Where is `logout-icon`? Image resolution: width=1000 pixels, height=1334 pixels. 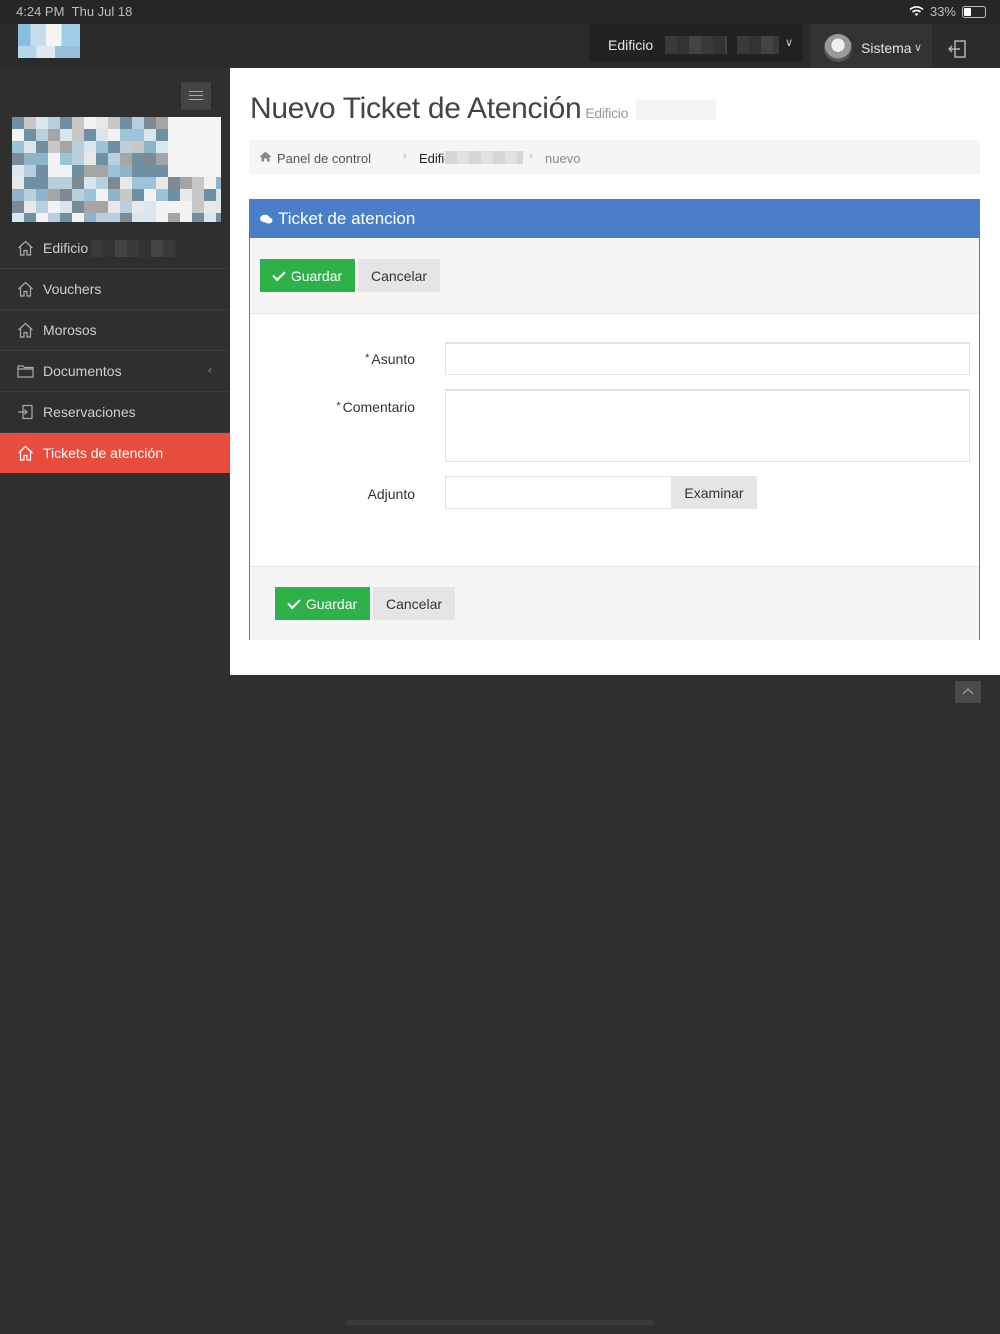
logout-icon is located at coordinates (959, 49).